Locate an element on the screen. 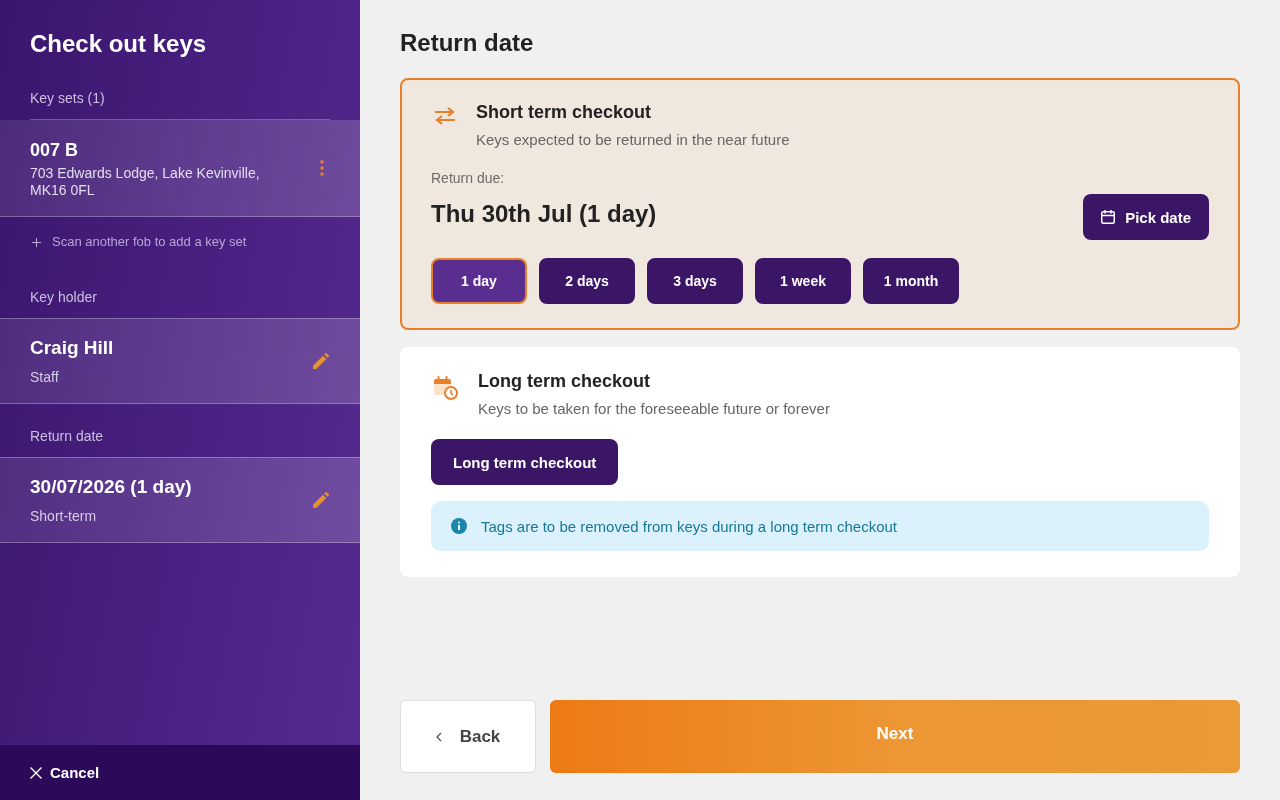 Image resolution: width=1280 pixels, height=800 pixels. section-heading: Key holder is located at coordinates (64, 297).